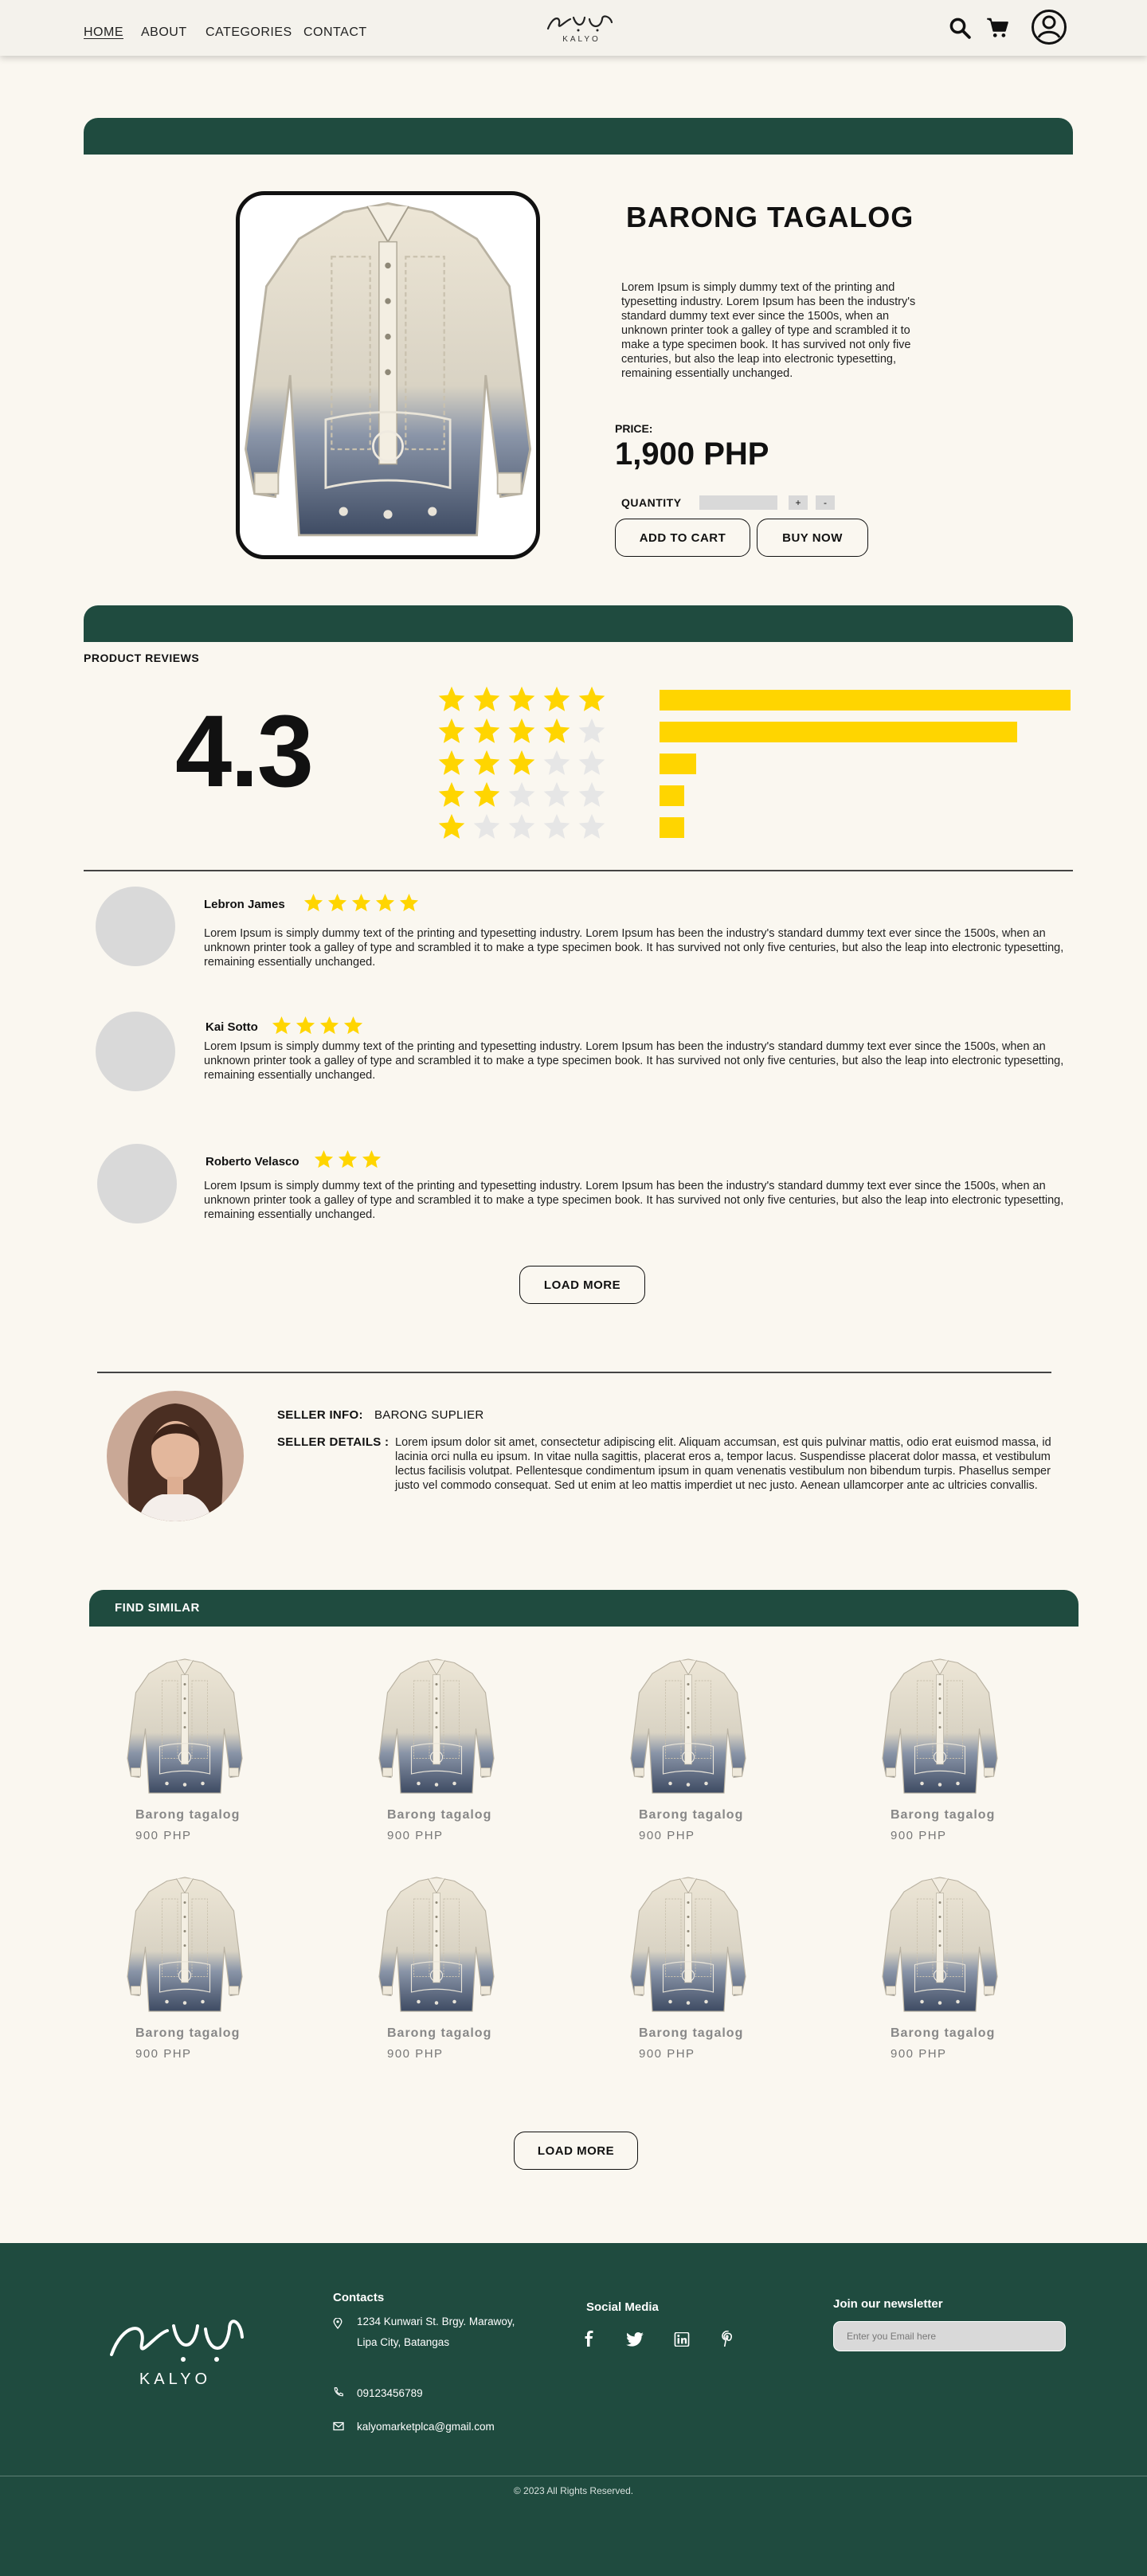  I want to click on cart-icon, so click(998, 28).